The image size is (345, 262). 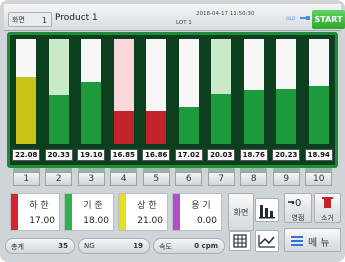 What do you see at coordinates (327, 218) in the screenshot?
I see `cancel-button-label: 소거` at bounding box center [327, 218].